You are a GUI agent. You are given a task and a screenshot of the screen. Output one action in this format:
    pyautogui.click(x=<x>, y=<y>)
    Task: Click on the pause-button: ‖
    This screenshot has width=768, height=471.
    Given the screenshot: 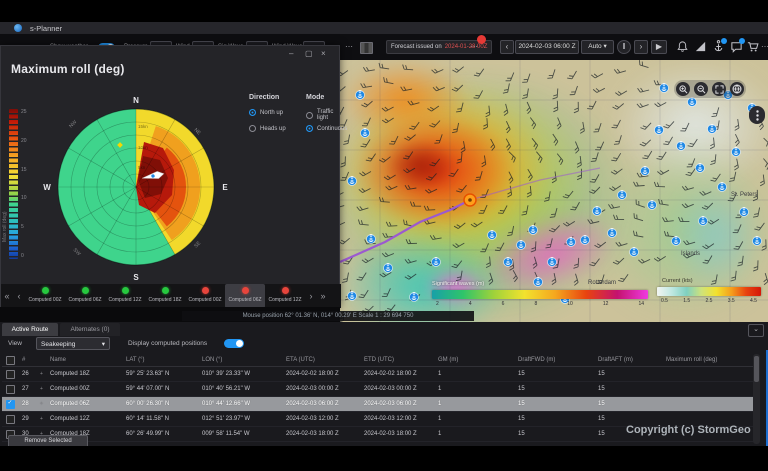 What is the action you would take?
    pyautogui.click(x=624, y=47)
    